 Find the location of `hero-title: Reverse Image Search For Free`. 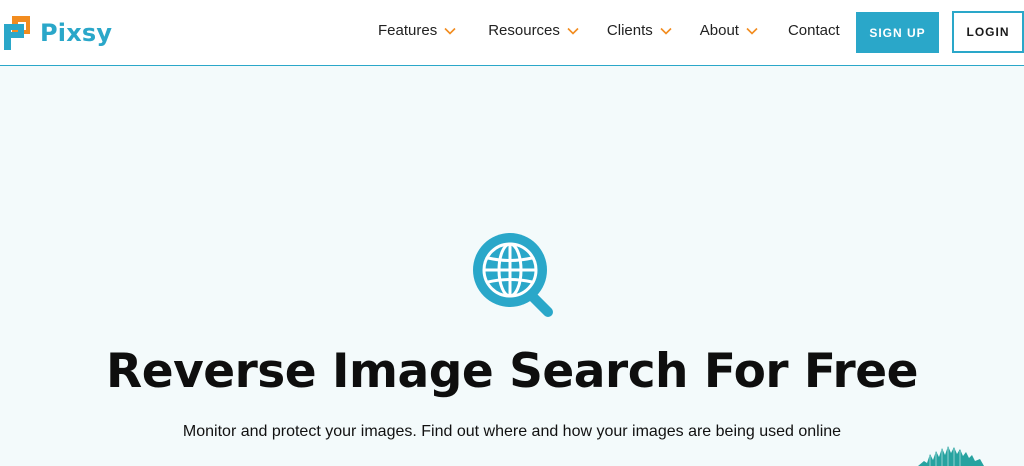

hero-title: Reverse Image Search For Free is located at coordinates (512, 371).